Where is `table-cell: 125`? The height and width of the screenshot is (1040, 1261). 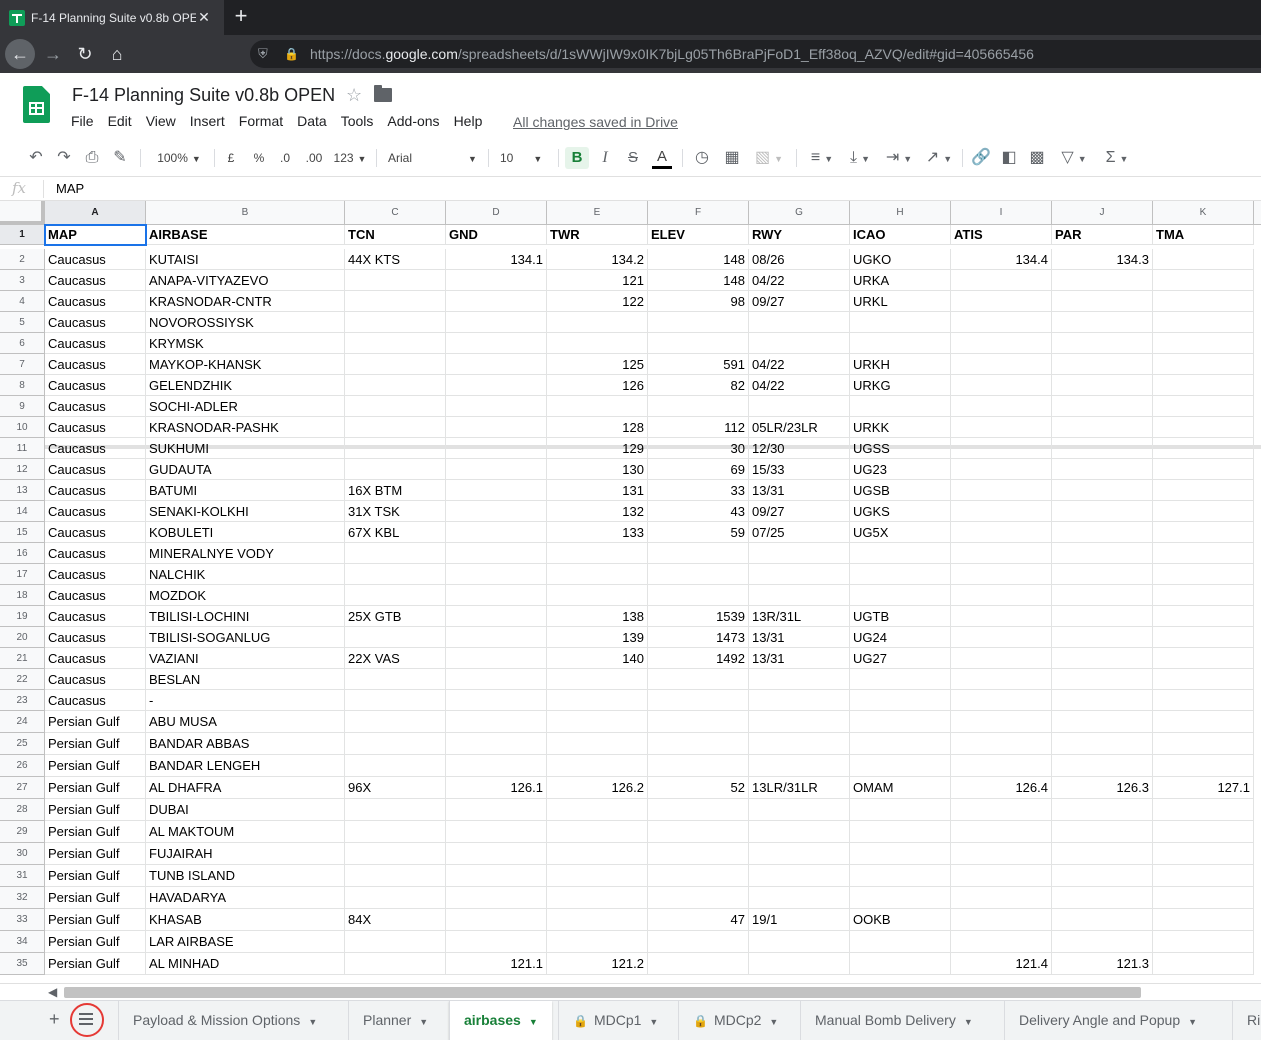
table-cell: 125 is located at coordinates (597, 364).